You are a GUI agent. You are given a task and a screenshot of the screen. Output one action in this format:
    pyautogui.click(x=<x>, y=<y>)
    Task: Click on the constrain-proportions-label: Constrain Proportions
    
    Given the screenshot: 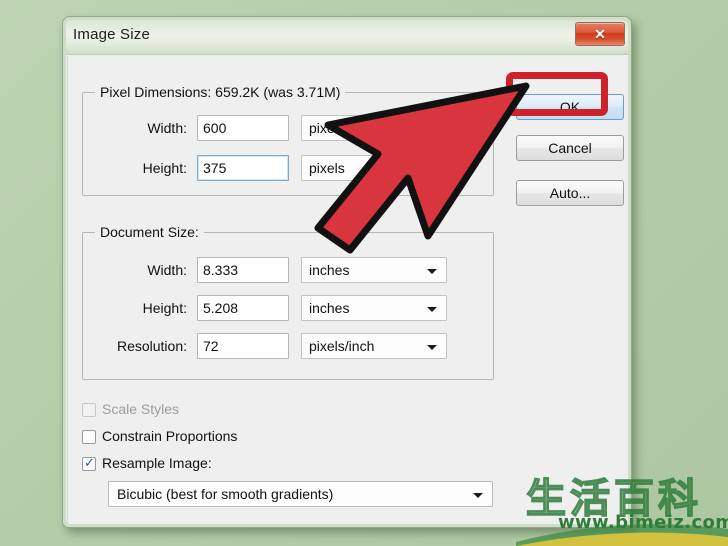 What is the action you would take?
    pyautogui.click(x=170, y=436)
    